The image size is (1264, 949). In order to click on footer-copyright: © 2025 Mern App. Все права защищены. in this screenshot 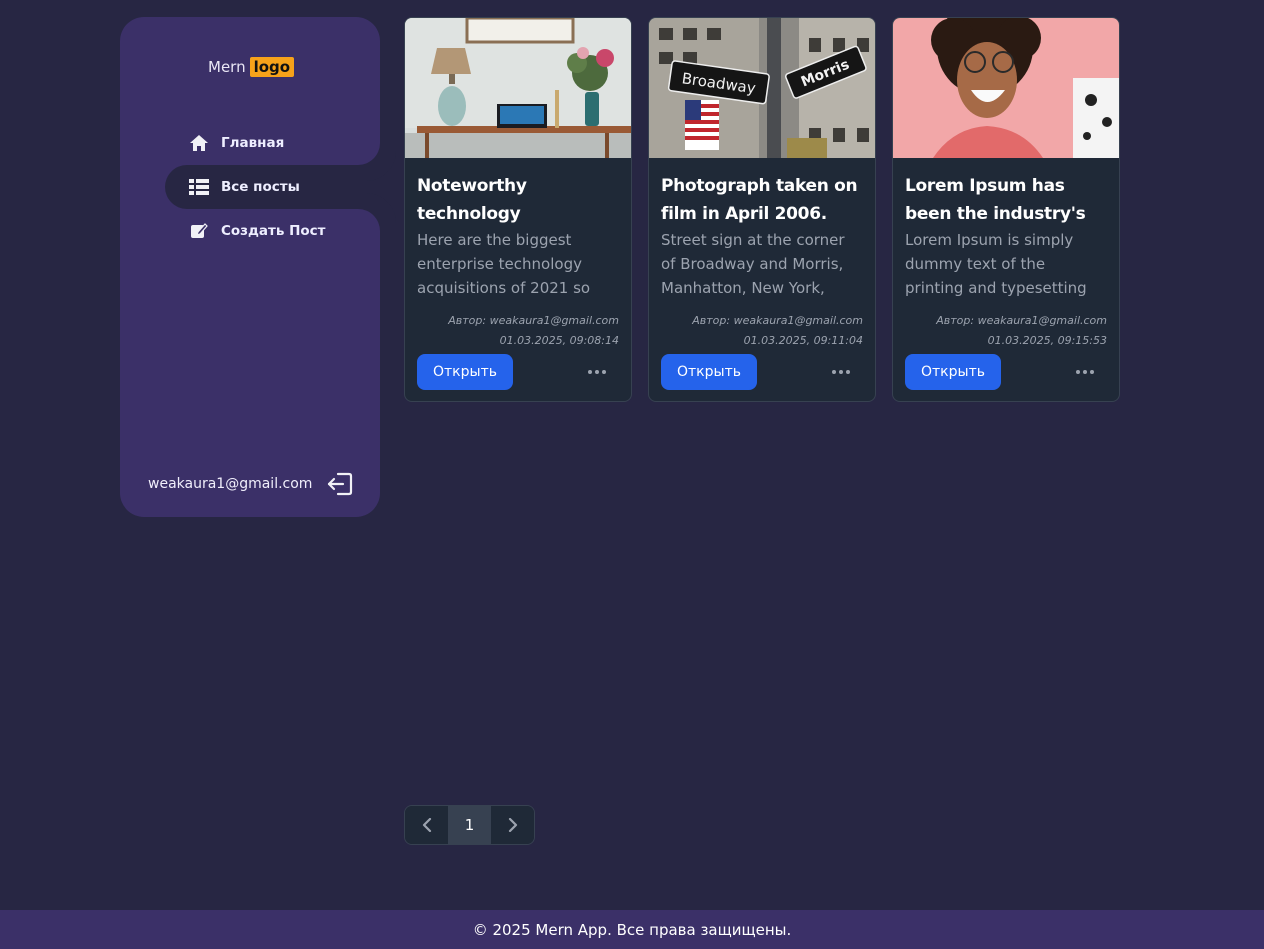, I will do `click(632, 929)`.